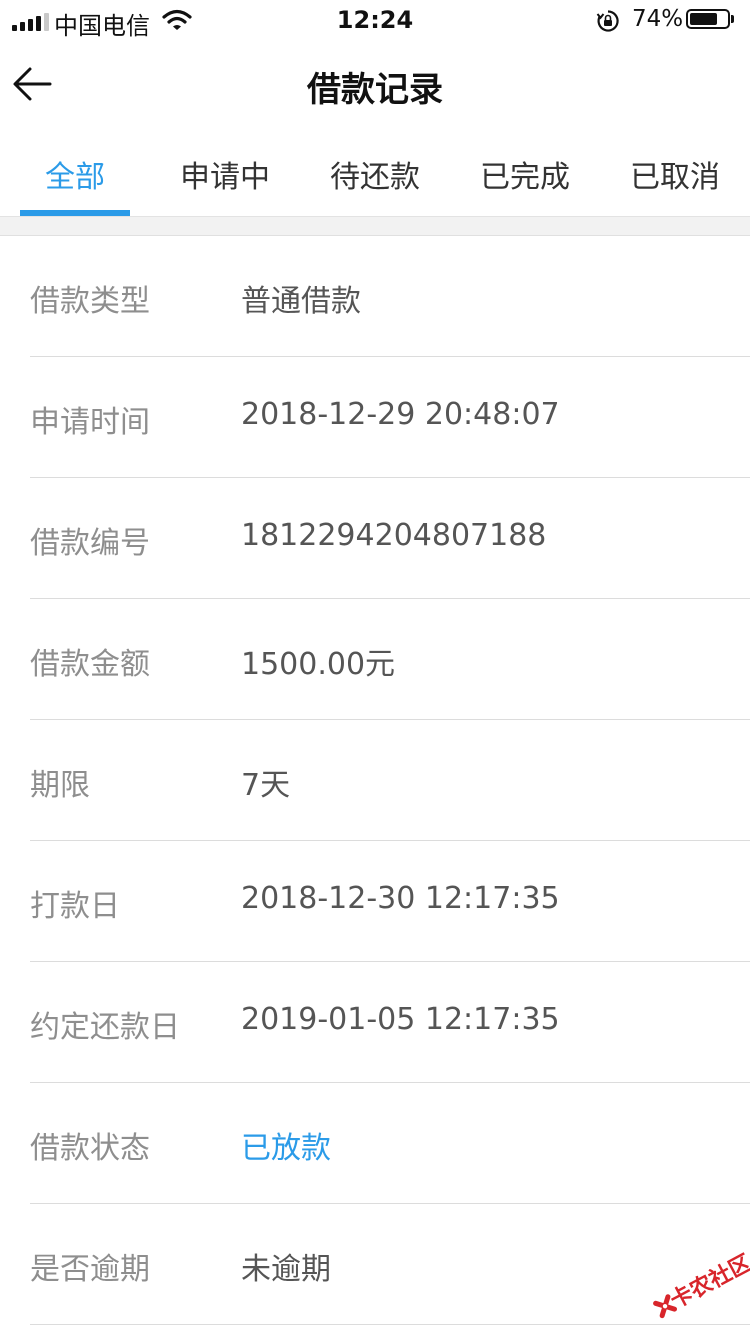  Describe the element at coordinates (90, 1269) in the screenshot. I see `detail-label: 是否逾期` at that location.